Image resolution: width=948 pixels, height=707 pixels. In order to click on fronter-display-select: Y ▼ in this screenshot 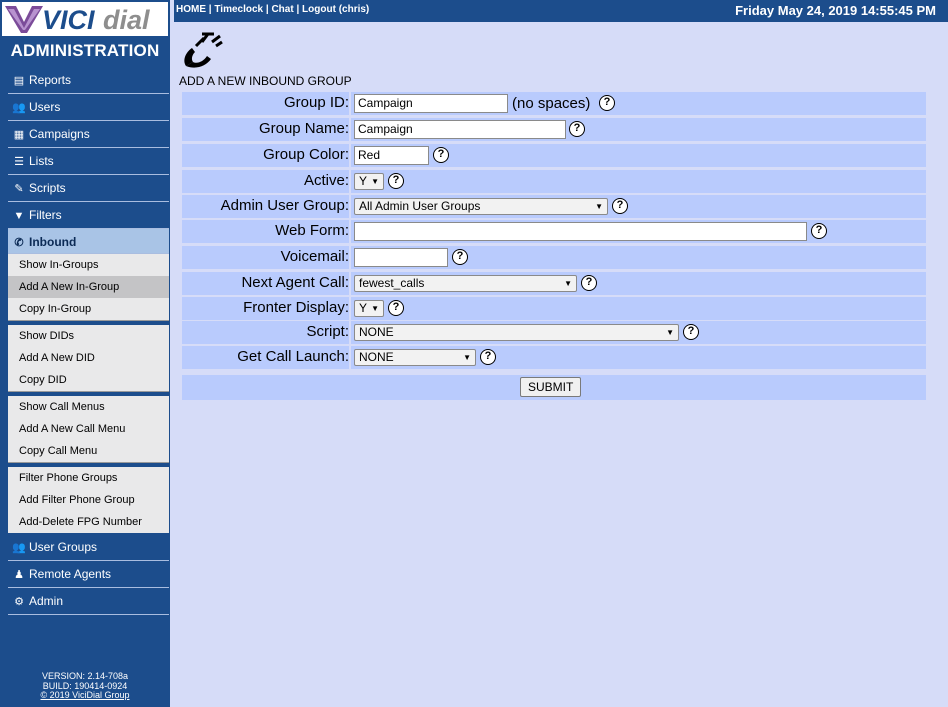, I will do `click(369, 308)`.